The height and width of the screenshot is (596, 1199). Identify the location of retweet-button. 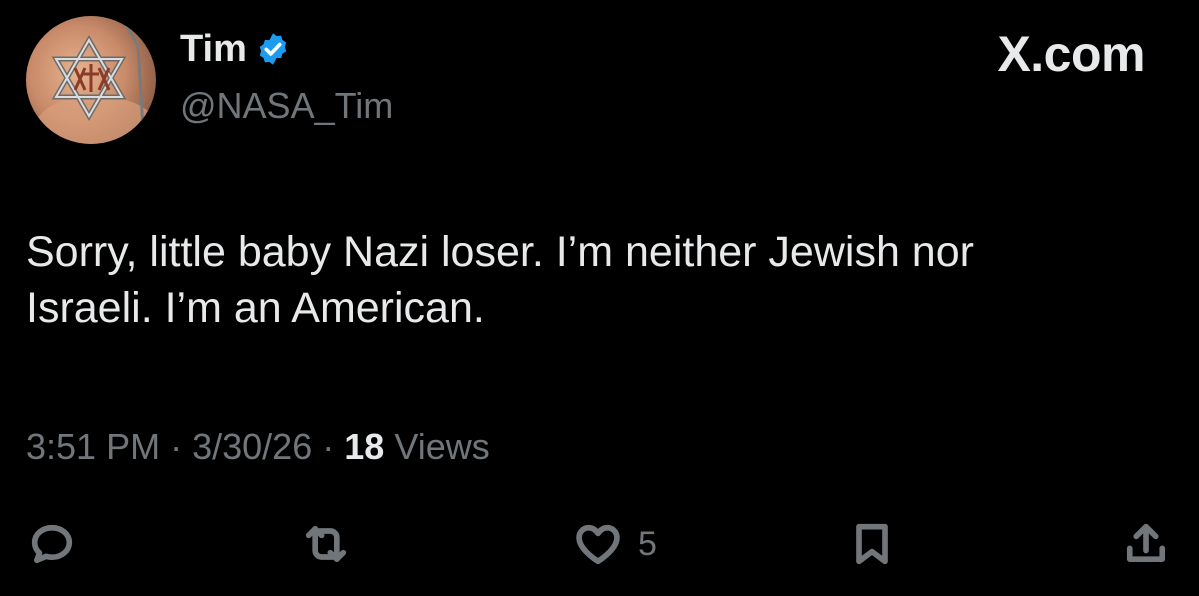
(326, 544).